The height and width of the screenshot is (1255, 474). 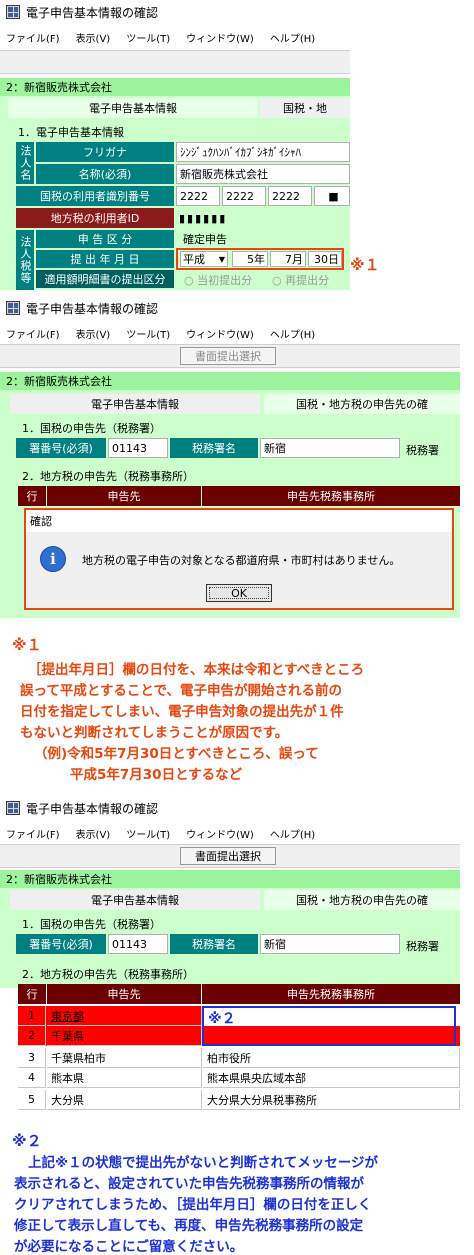 What do you see at coordinates (331, 994) in the screenshot?
I see `col-office: 申告先税務事務所` at bounding box center [331, 994].